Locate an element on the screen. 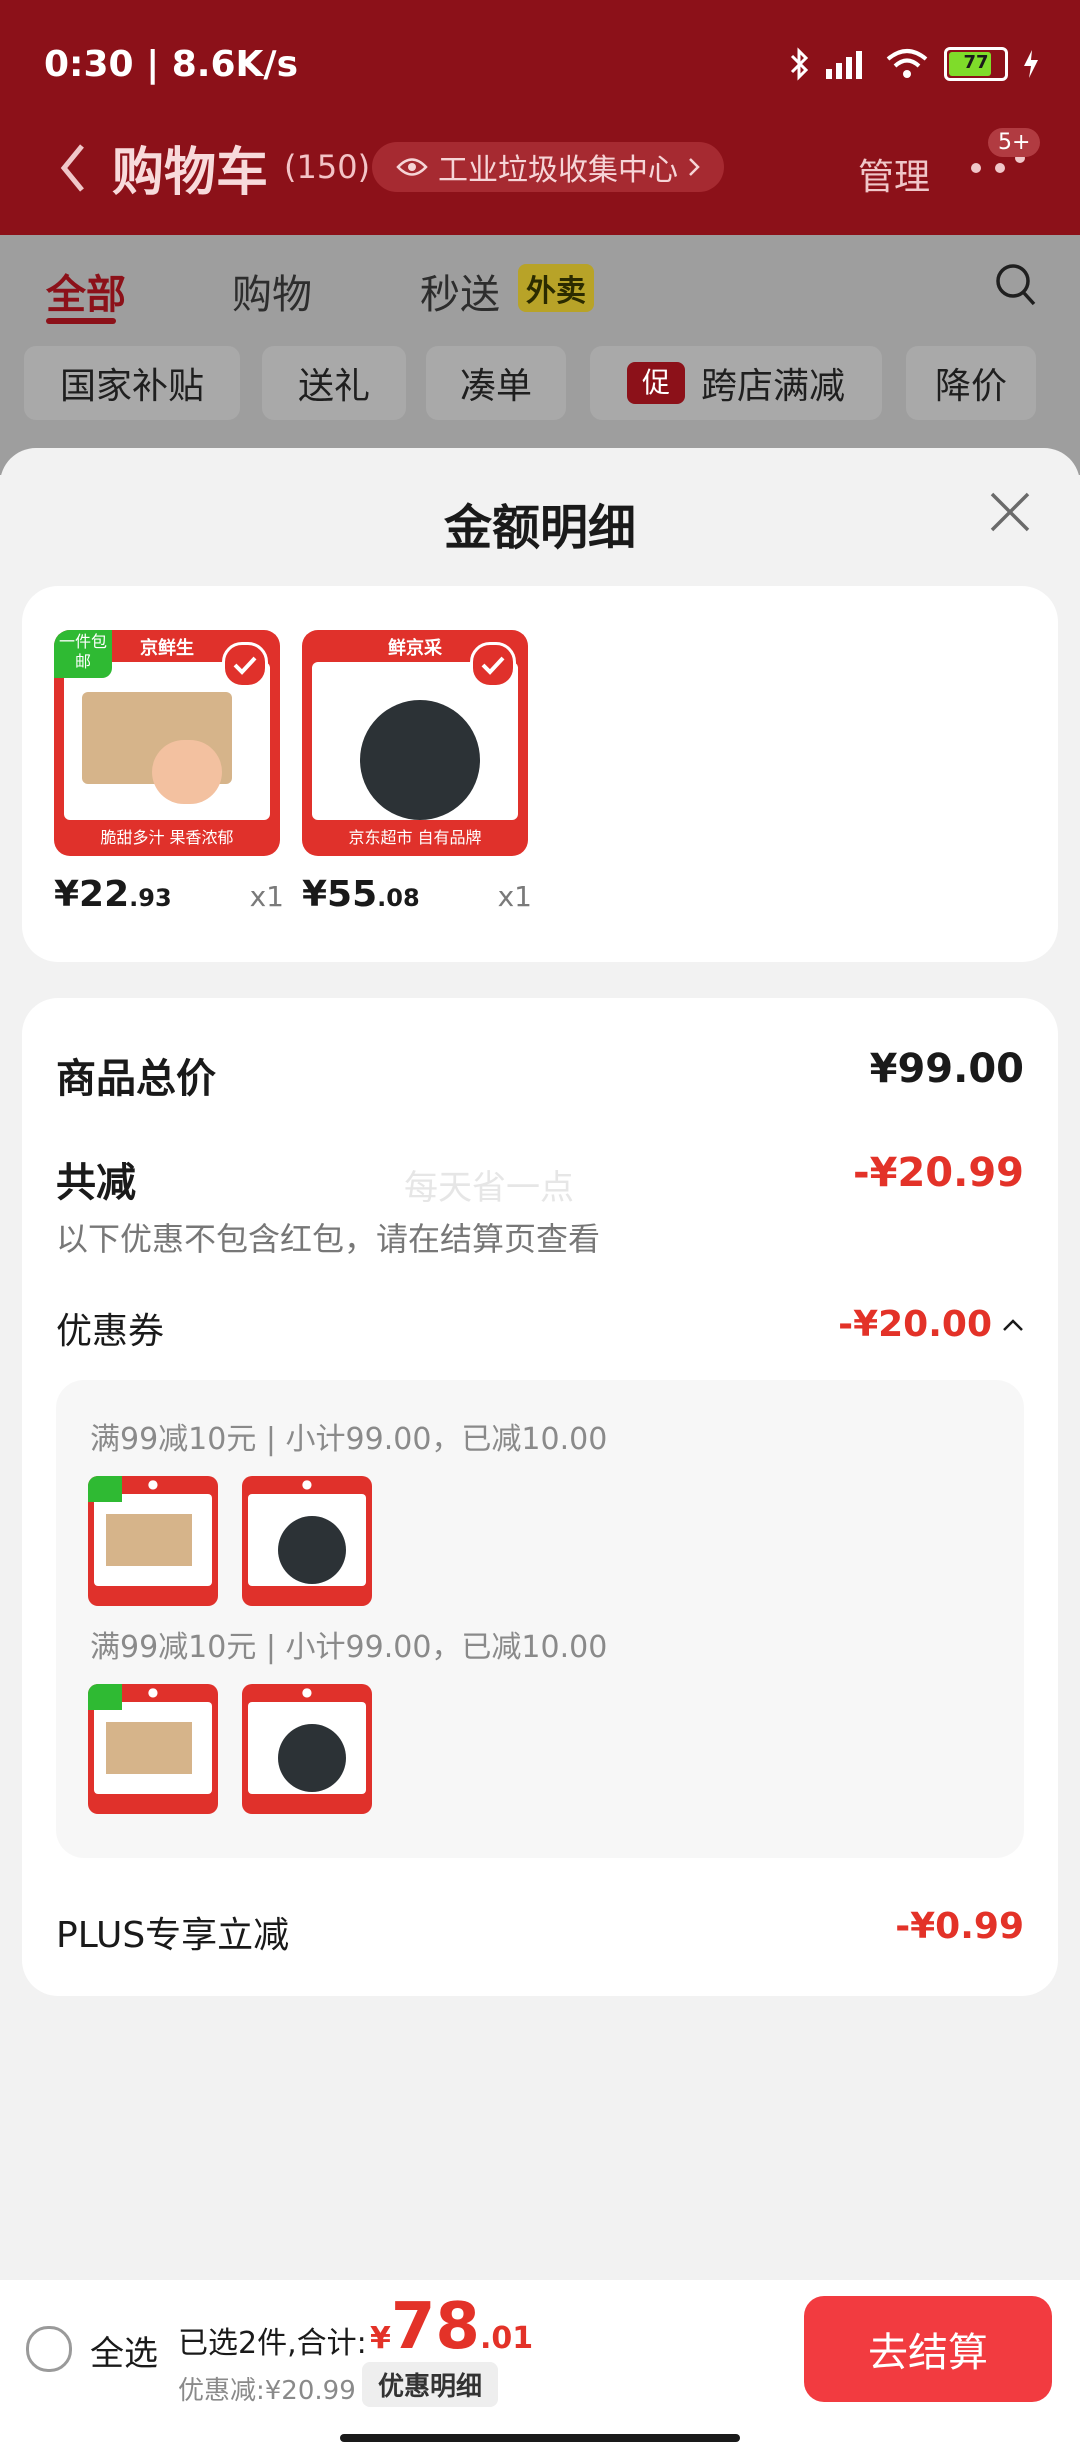 The width and height of the screenshot is (1080, 2460). status-bar: 0:30 | 8.6K/s 77 is located at coordinates (540, 70).